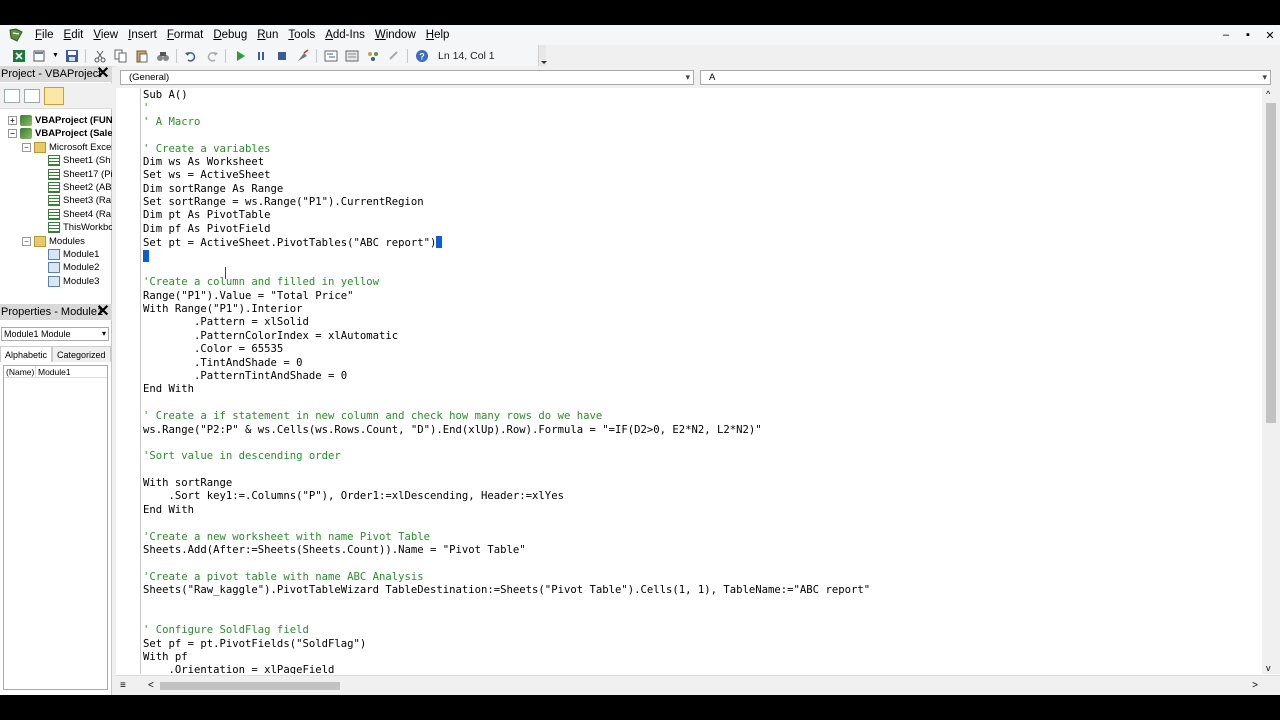 The width and height of the screenshot is (1280, 720). What do you see at coordinates (171, 122) in the screenshot?
I see `code-comment-line: ' A Macro` at bounding box center [171, 122].